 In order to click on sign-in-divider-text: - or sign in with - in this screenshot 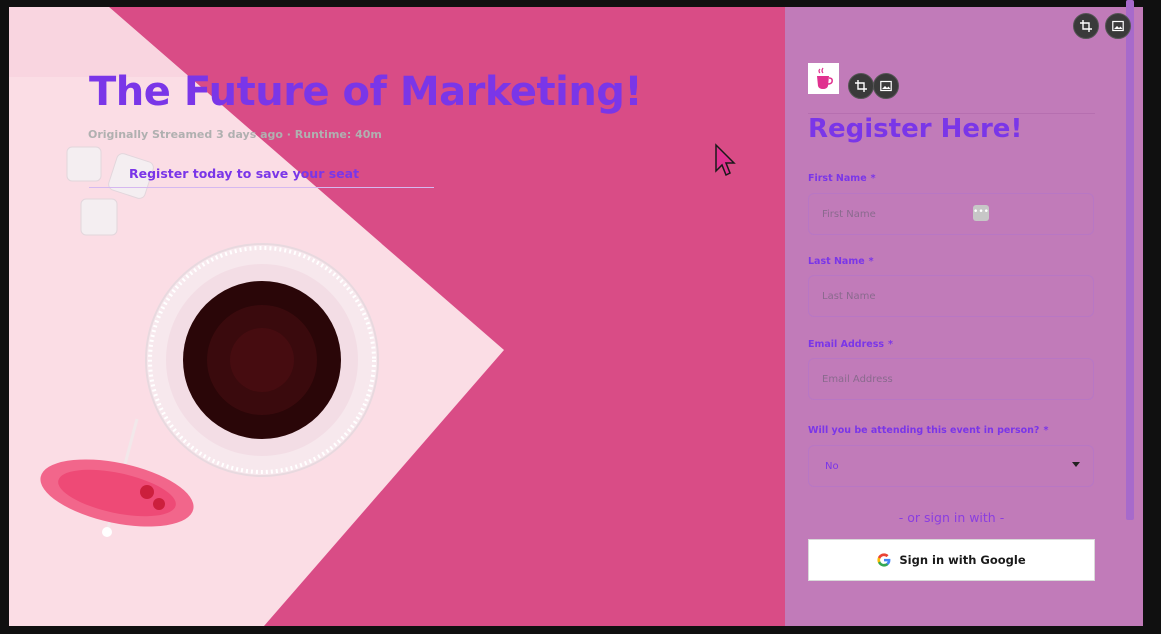, I will do `click(951, 517)`.